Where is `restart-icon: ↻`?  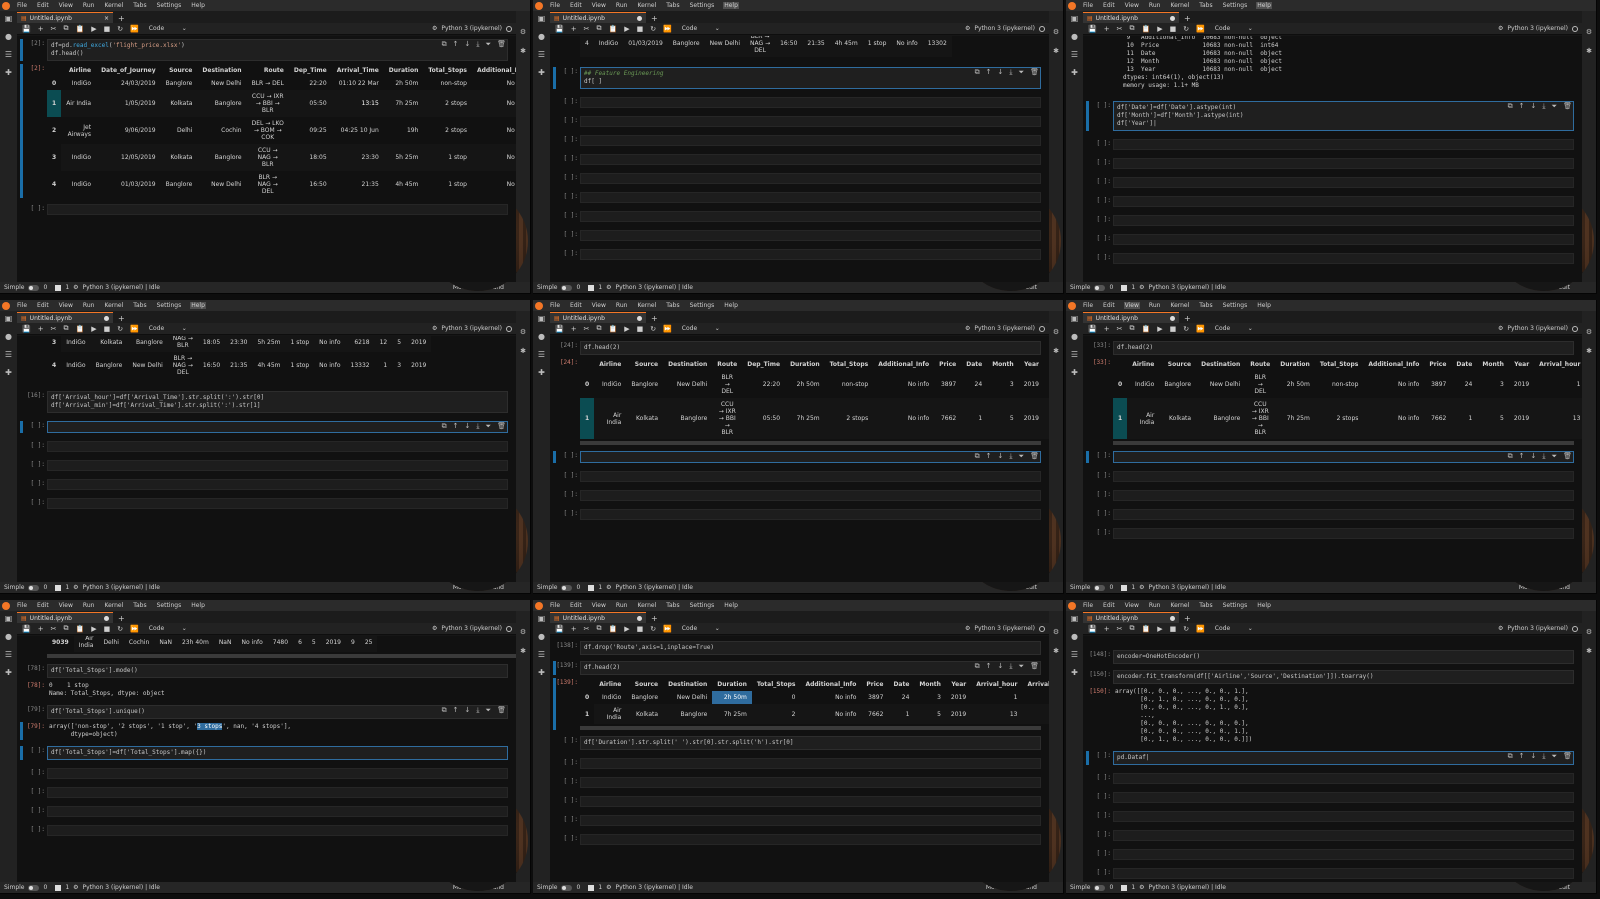 restart-icon: ↻ is located at coordinates (653, 629).